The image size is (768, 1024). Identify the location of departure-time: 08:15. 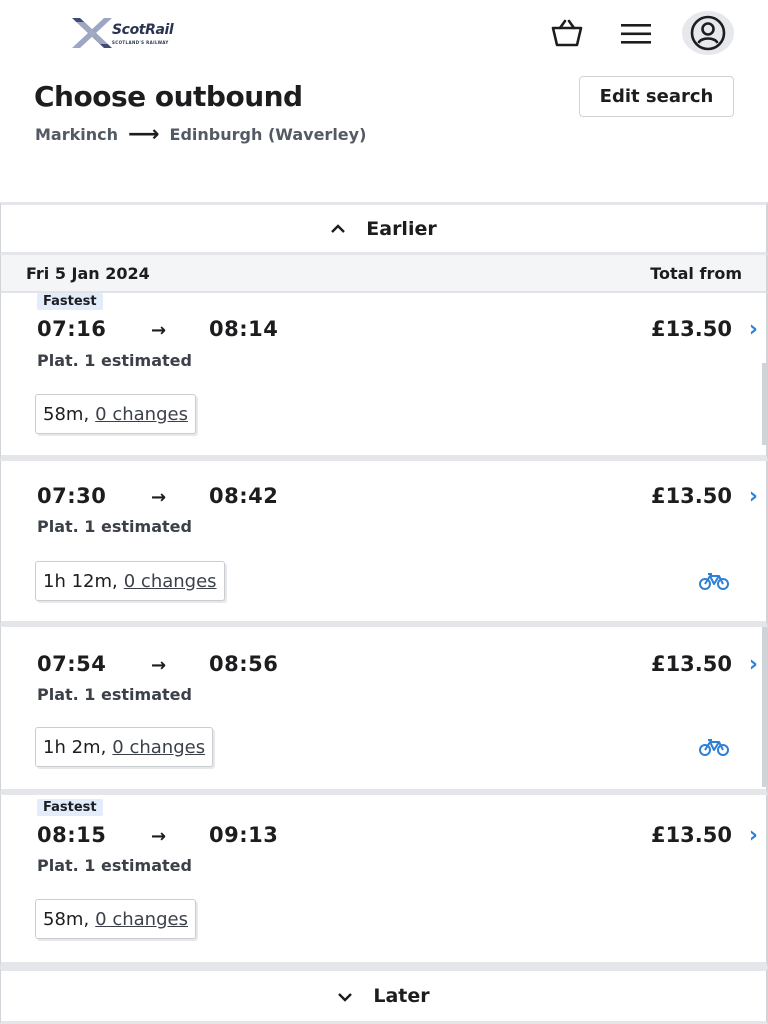
(72, 835).